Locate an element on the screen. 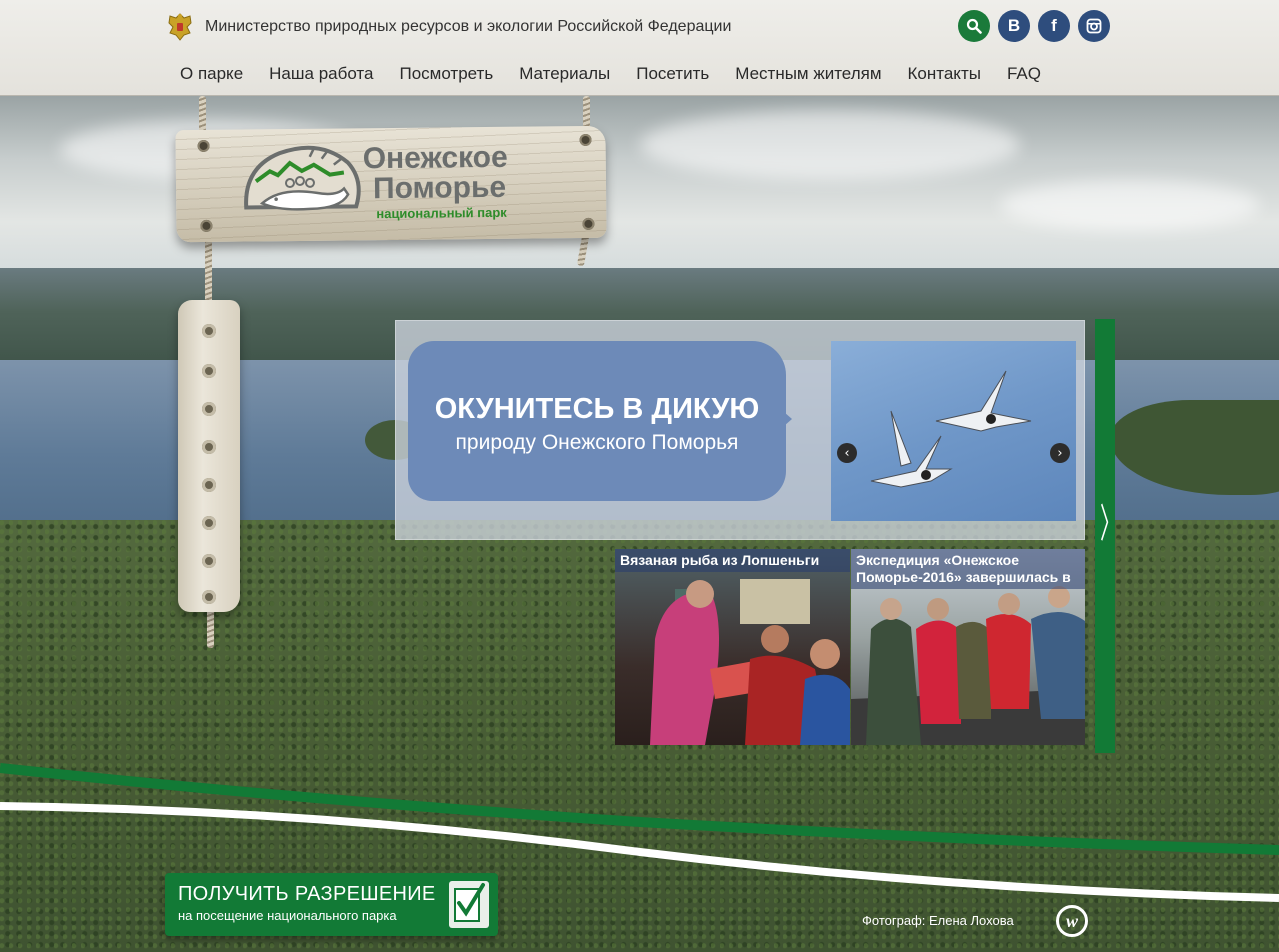  search-button is located at coordinates (974, 26).